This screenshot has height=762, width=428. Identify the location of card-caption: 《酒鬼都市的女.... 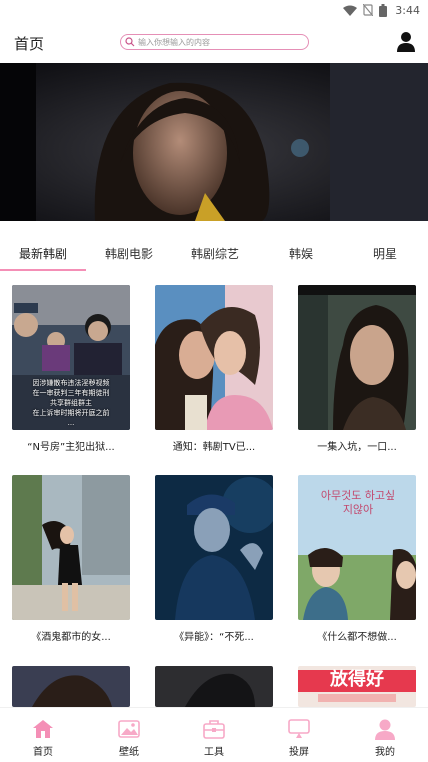
(71, 637).